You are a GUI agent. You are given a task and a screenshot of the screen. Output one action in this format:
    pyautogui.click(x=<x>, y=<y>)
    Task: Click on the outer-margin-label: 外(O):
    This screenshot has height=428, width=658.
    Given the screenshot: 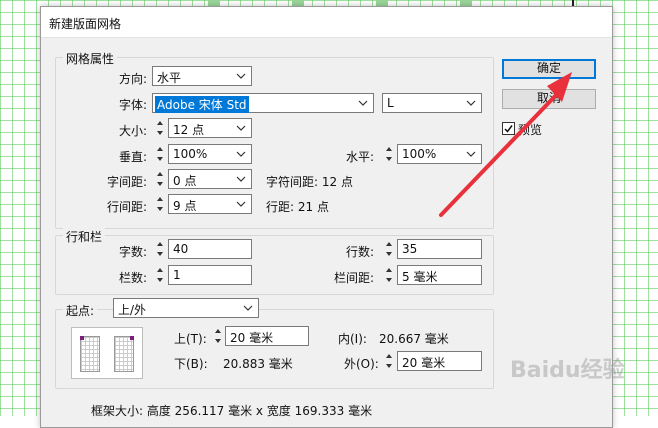 What is the action you would take?
    pyautogui.click(x=361, y=364)
    